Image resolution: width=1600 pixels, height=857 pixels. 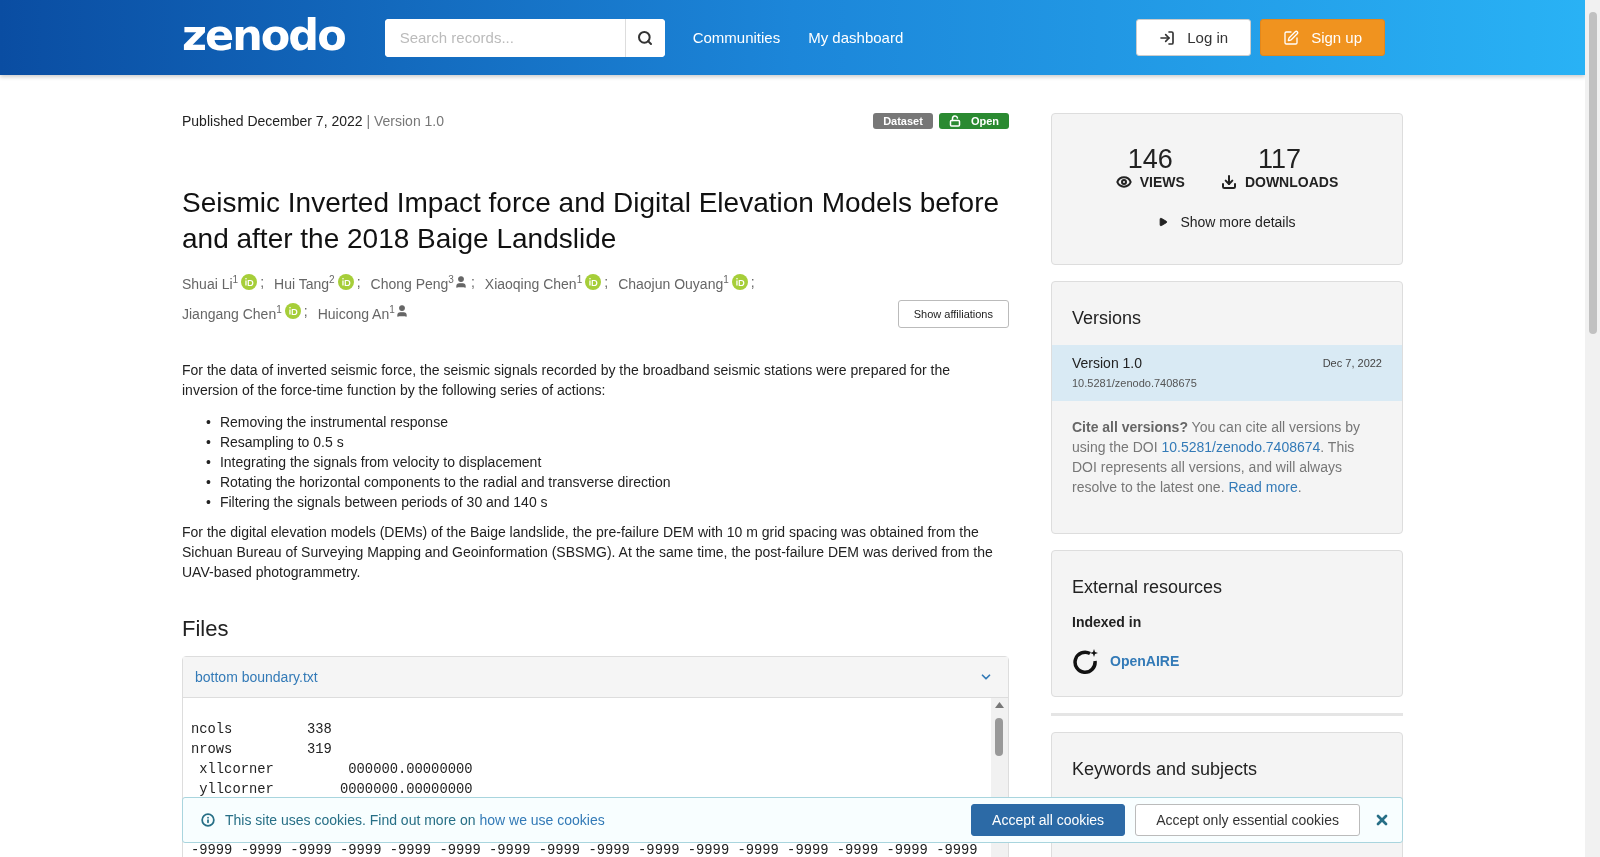 What do you see at coordinates (542, 820) in the screenshot?
I see `cookie-policy-link: how we use cookies` at bounding box center [542, 820].